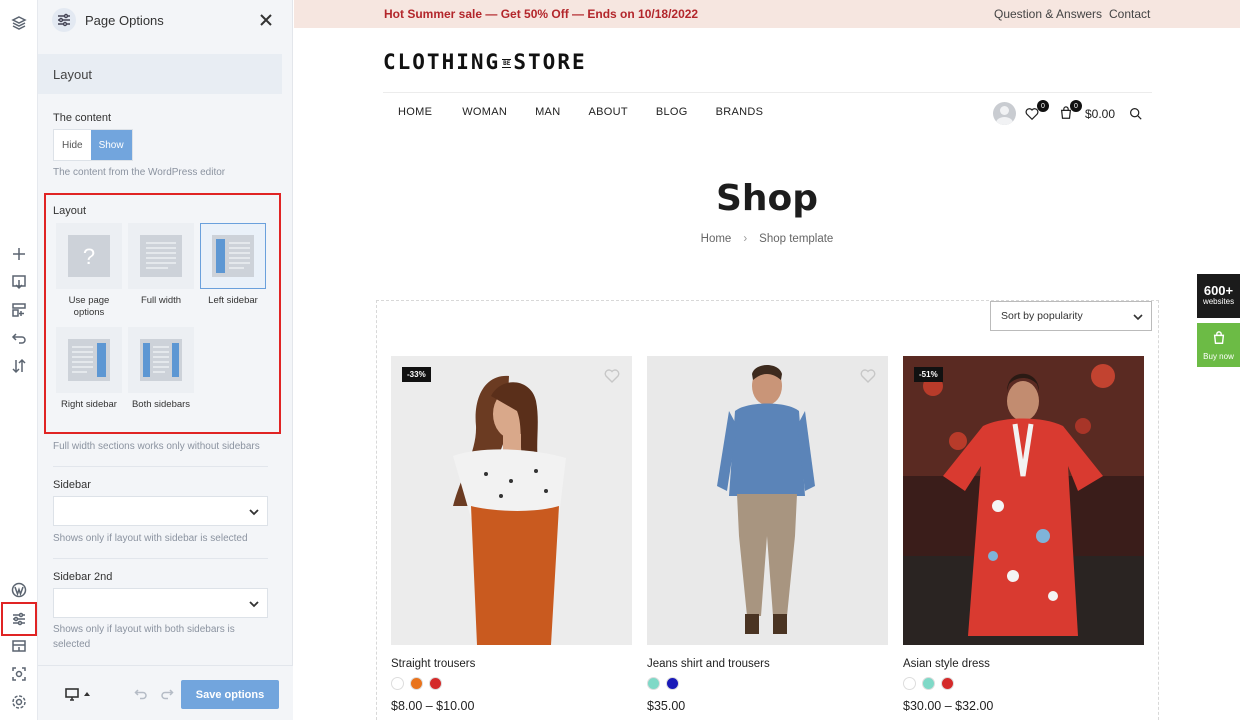 The width and height of the screenshot is (1240, 720). Describe the element at coordinates (511, 664) in the screenshot. I see `product-name: Straight trousers` at that location.